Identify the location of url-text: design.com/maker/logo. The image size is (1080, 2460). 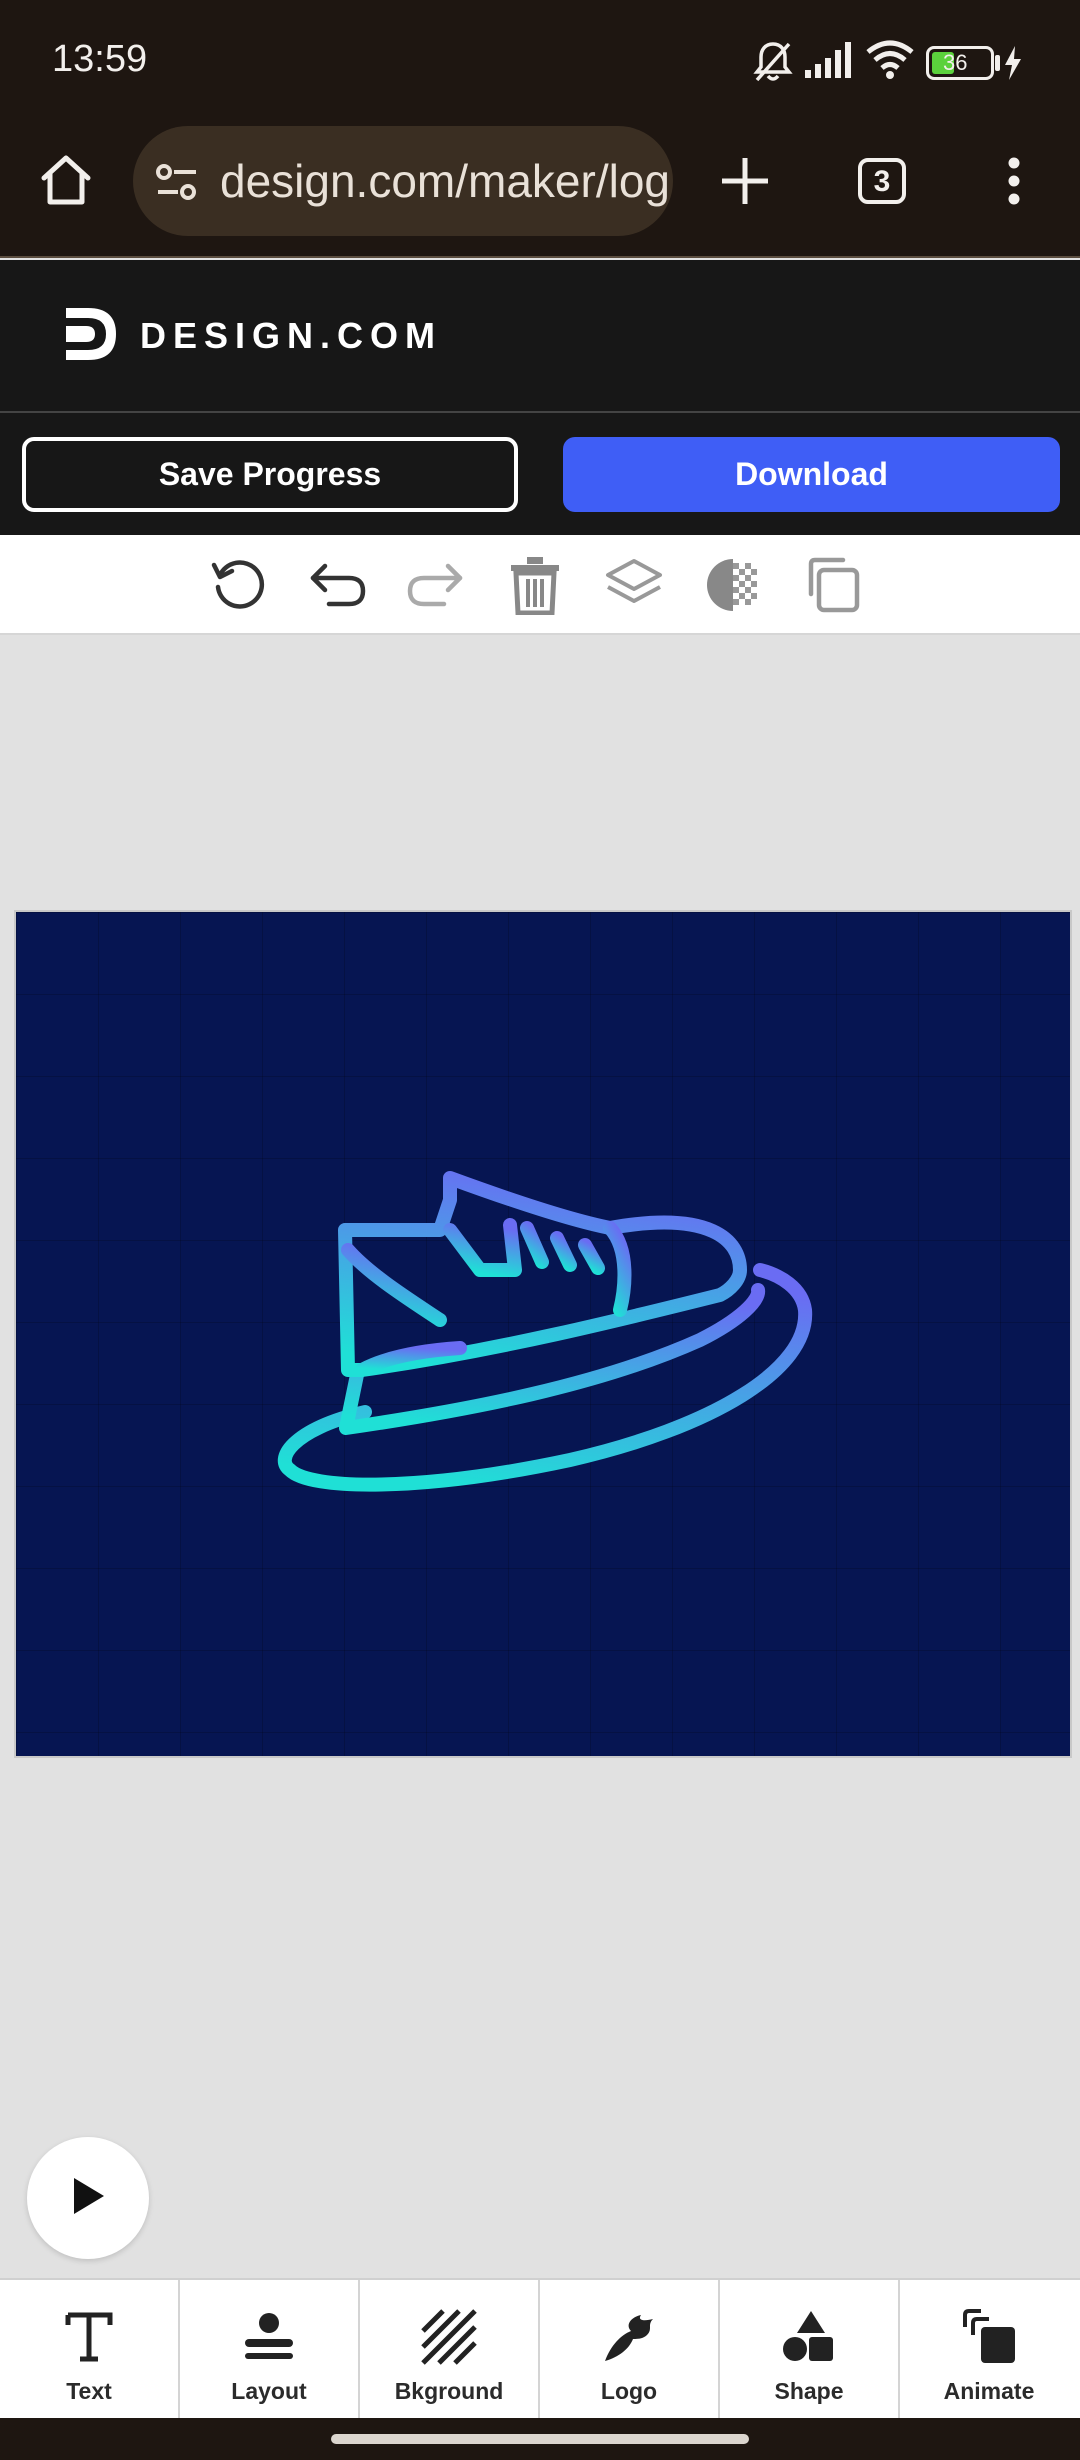
(445, 181).